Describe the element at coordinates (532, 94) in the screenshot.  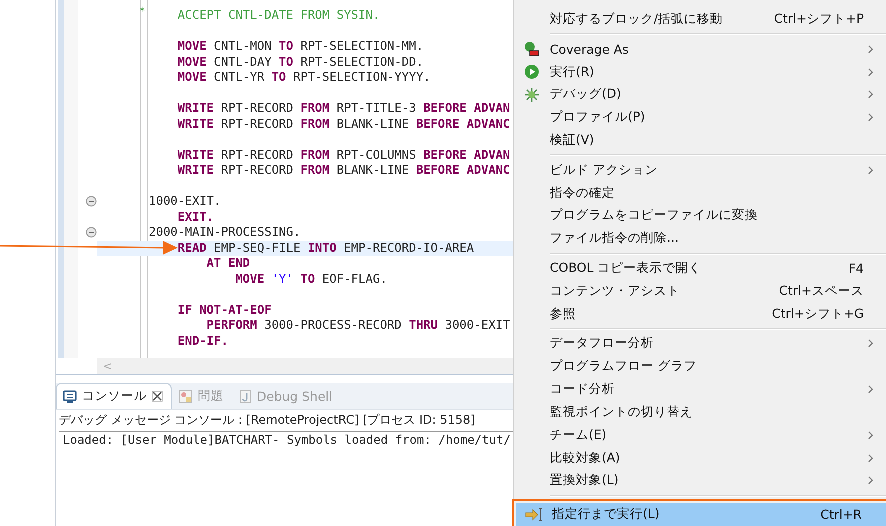
I see `bug-icon` at that location.